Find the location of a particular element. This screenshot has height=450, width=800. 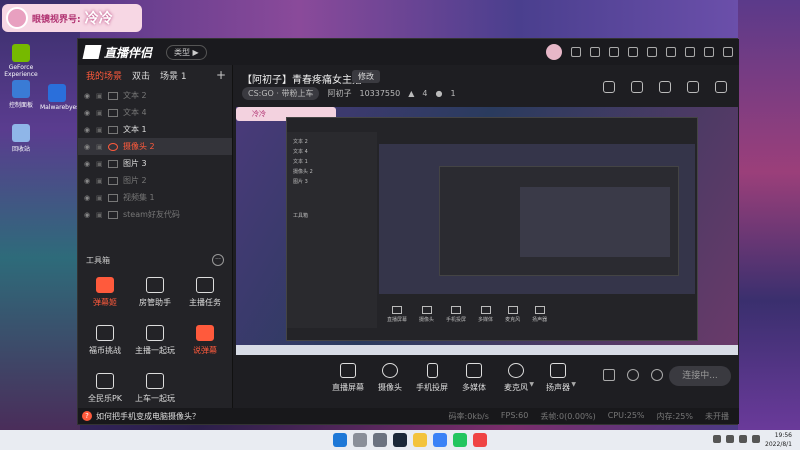

game-category: CS:GO · 带粉上车 is located at coordinates (281, 93).